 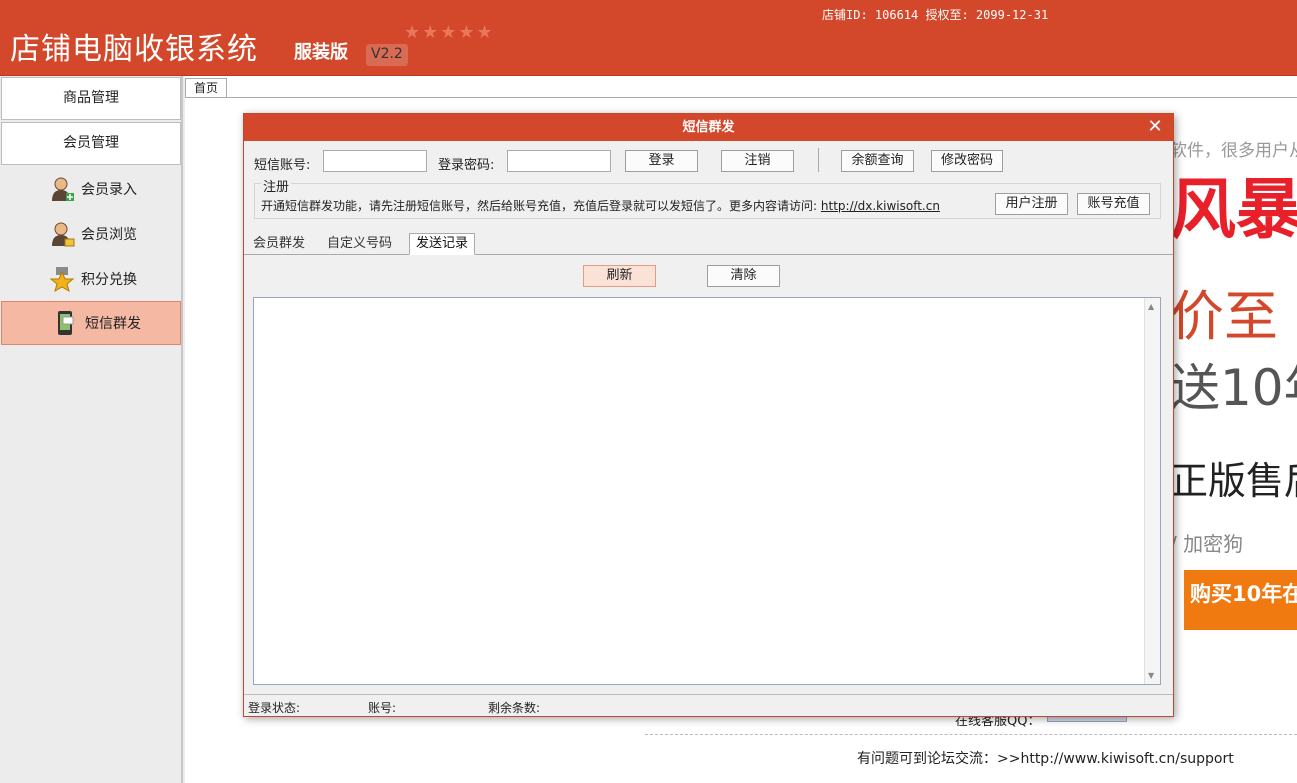 I want to click on logout-button: 注销, so click(x=757, y=161).